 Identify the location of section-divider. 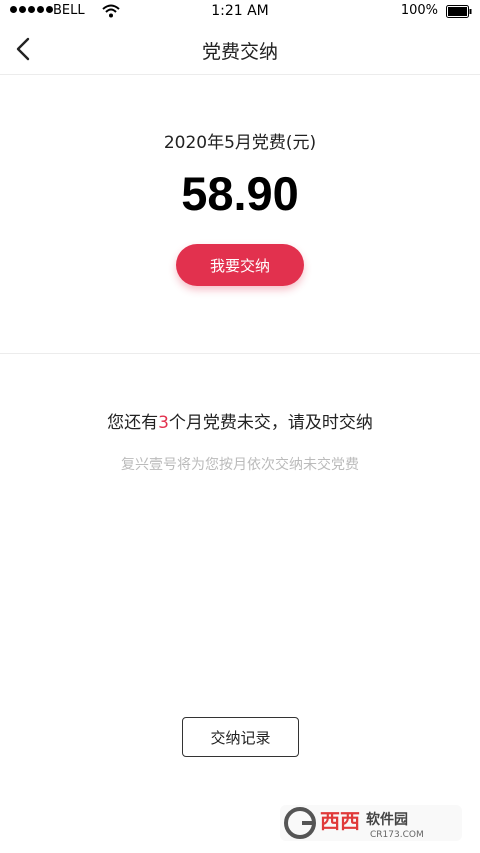
(240, 353).